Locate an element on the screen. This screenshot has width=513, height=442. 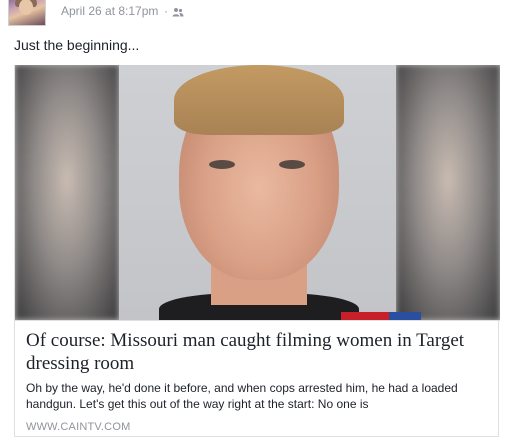
friends-icon is located at coordinates (178, 12).